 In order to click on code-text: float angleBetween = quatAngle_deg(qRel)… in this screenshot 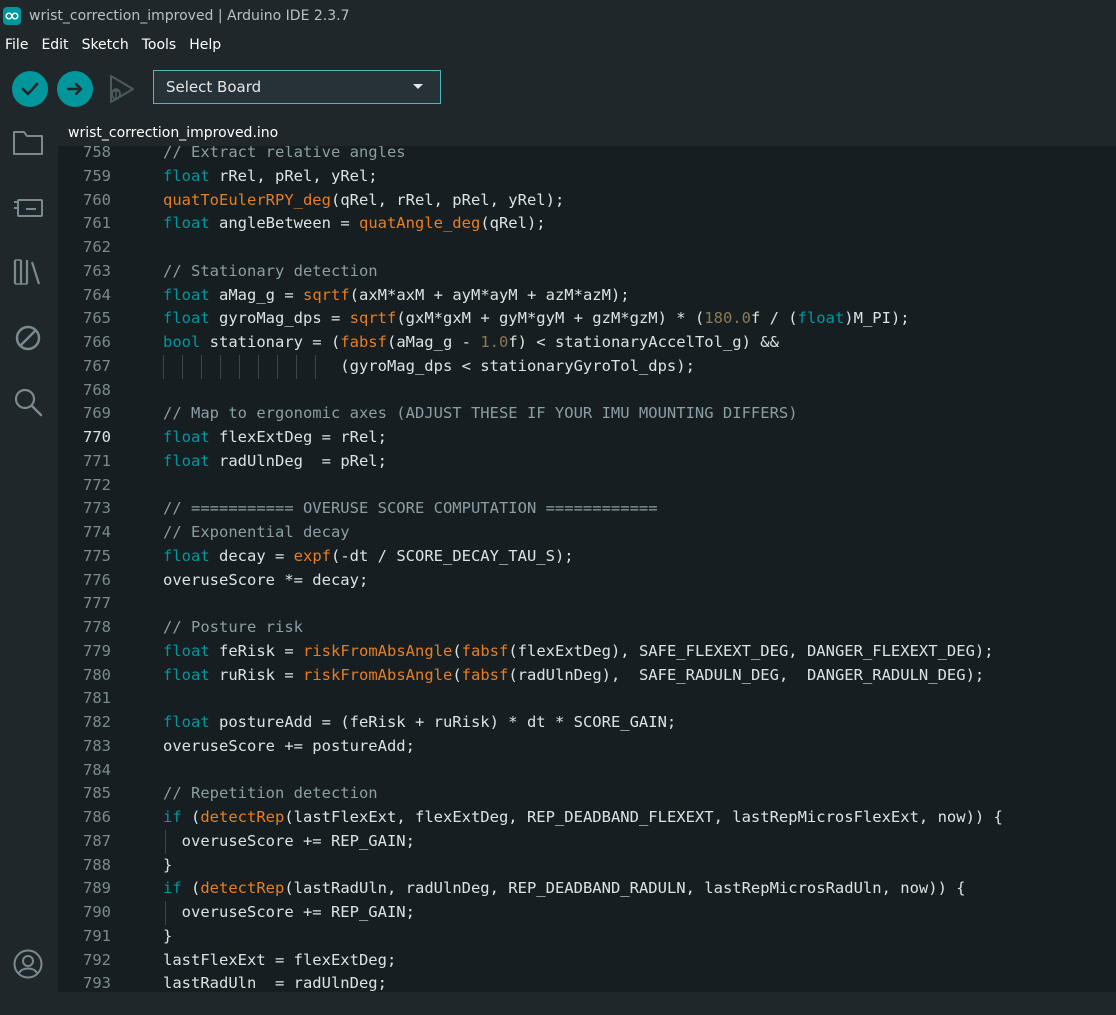, I will do `click(354, 224)`.